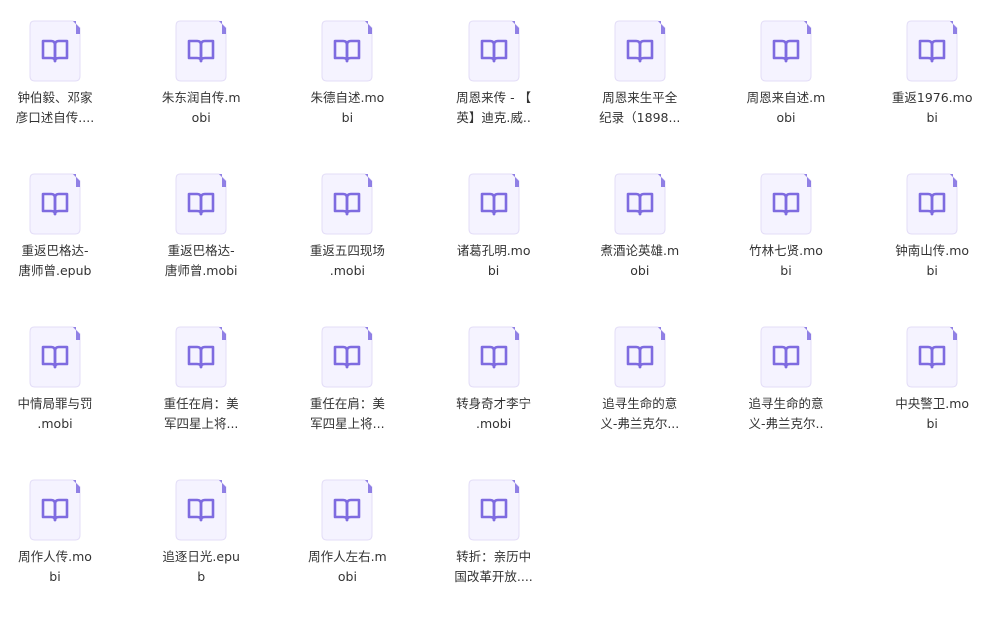 This screenshot has width=995, height=637. I want to click on file-item-24: 周作人左右.m obi, so click(347, 529).